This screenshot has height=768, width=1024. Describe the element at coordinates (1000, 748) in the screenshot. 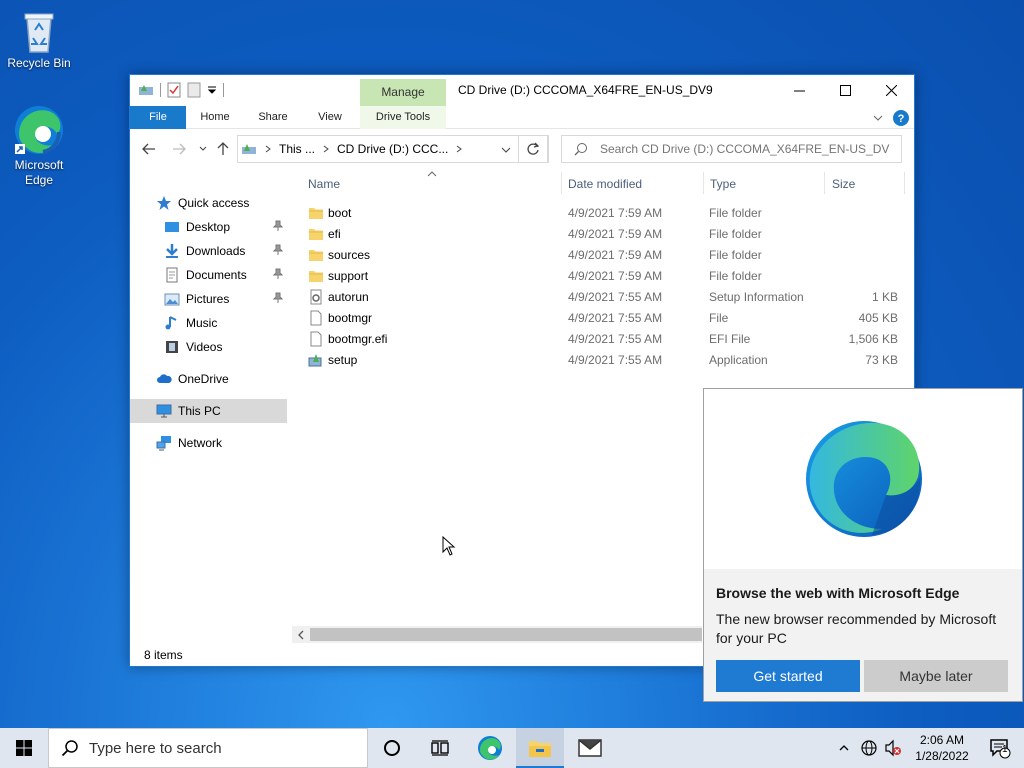

I see `action-center-button: 1` at that location.